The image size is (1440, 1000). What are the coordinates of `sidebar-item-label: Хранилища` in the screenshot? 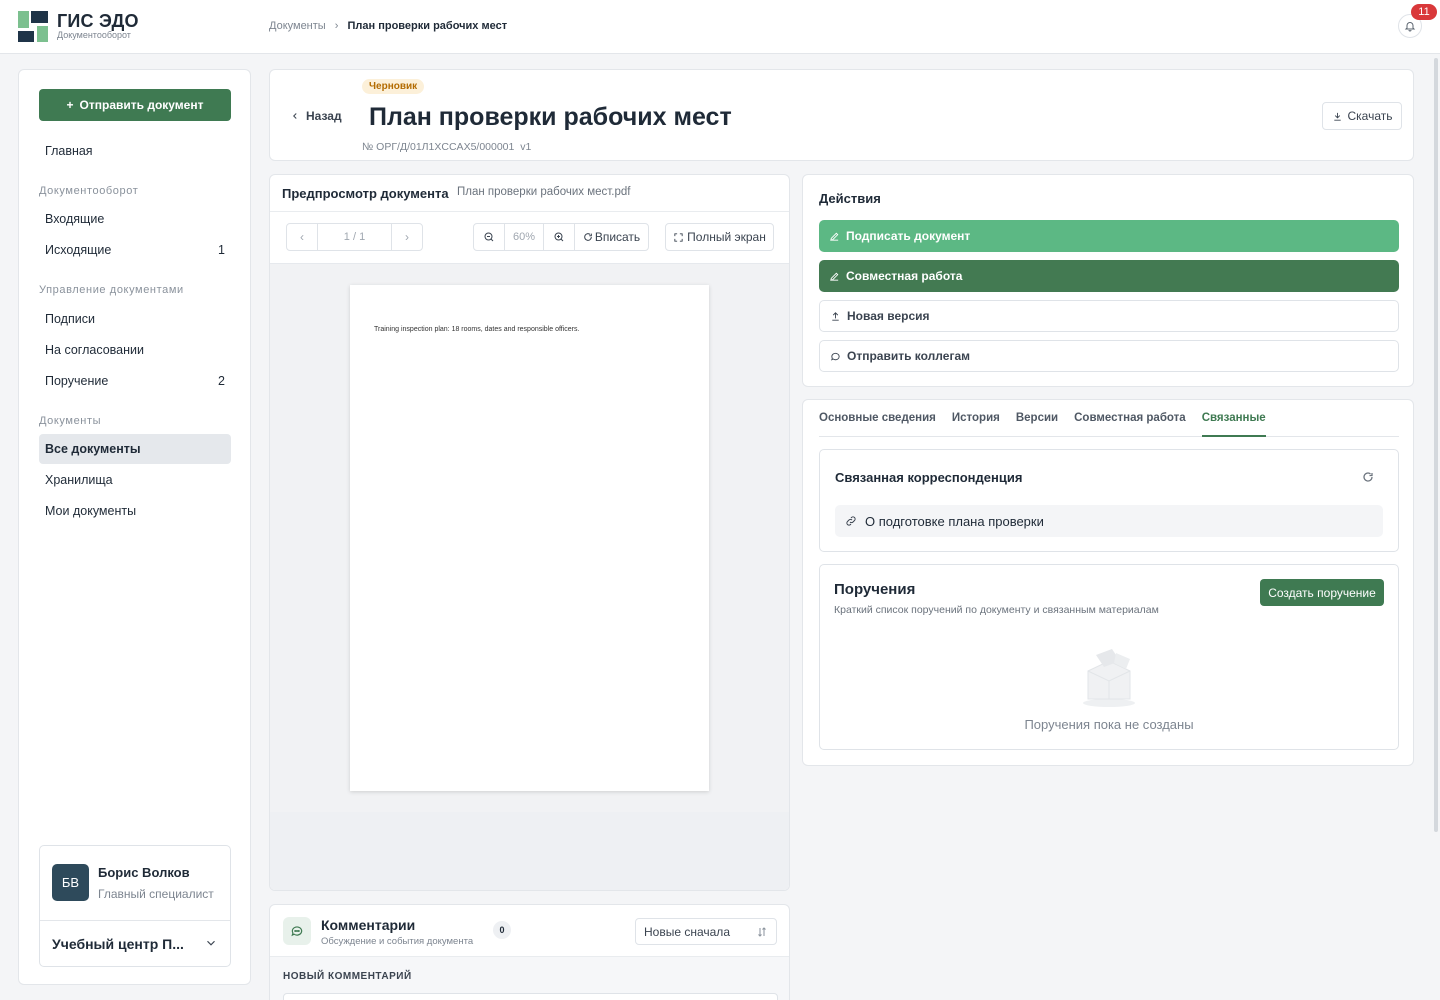 It's located at (79, 480).